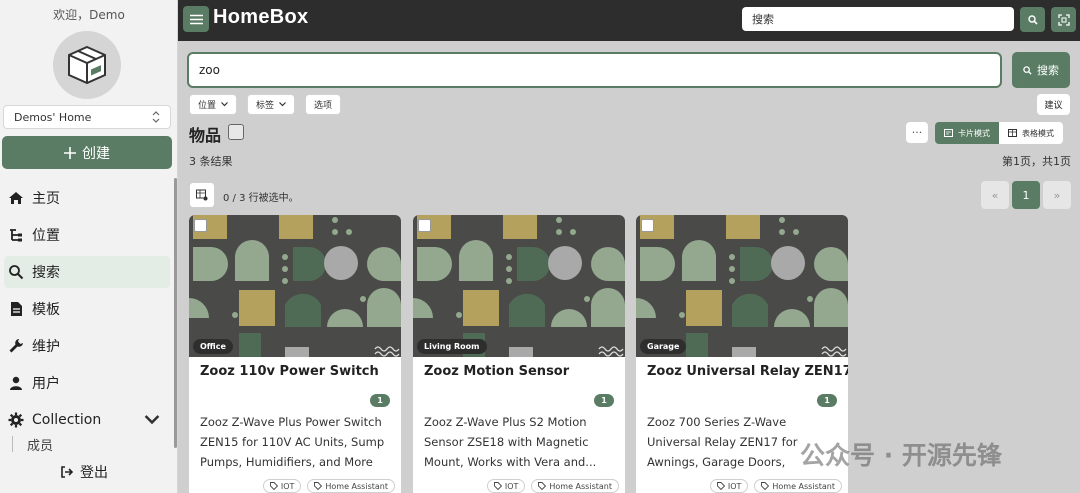  I want to click on avatar, so click(87, 65).